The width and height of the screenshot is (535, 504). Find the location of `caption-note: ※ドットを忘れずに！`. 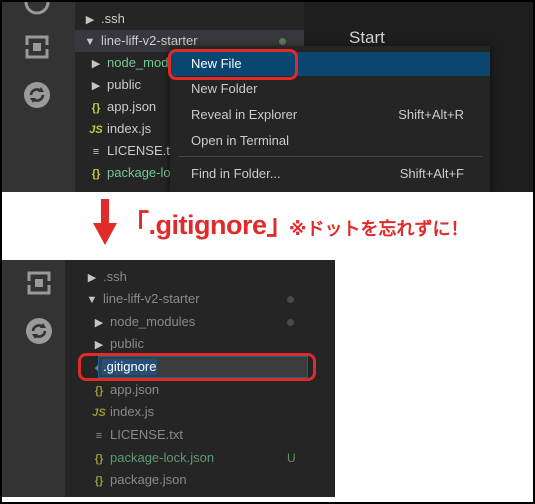

caption-note: ※ドットを忘れずに！ is located at coordinates (379, 229).